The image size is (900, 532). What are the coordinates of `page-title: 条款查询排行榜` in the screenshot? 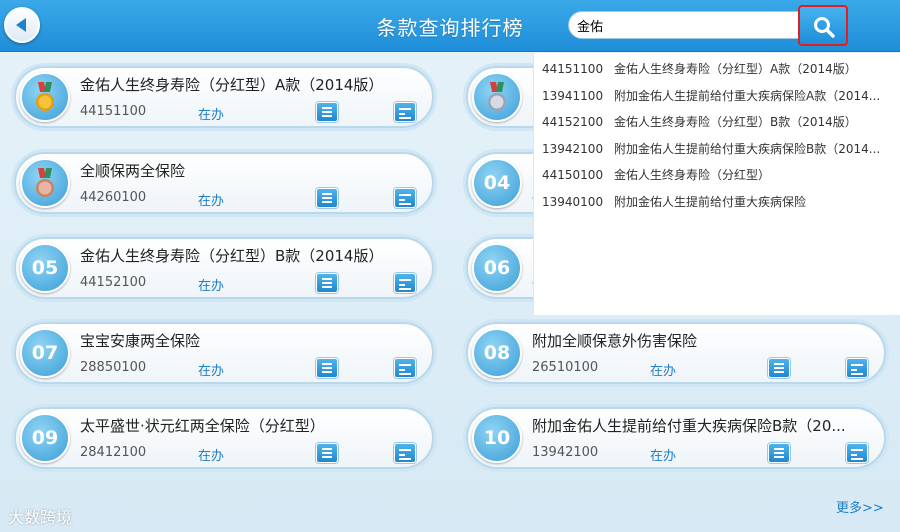 It's located at (450, 28).